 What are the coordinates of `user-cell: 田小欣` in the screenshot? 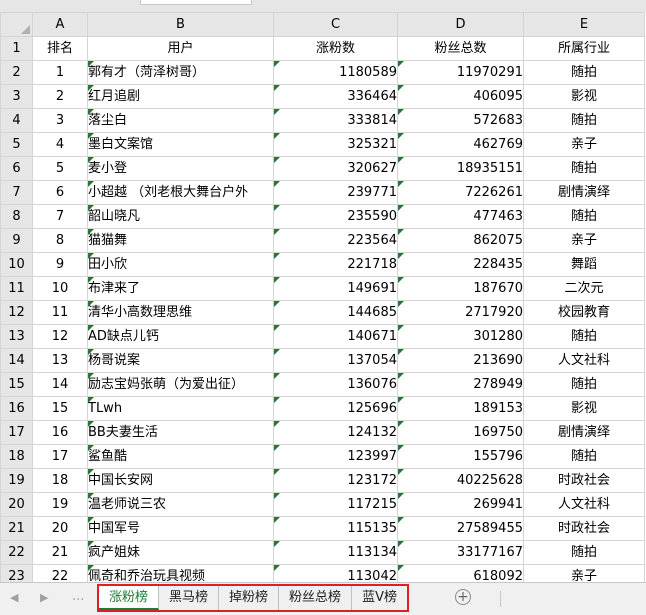 It's located at (180, 264).